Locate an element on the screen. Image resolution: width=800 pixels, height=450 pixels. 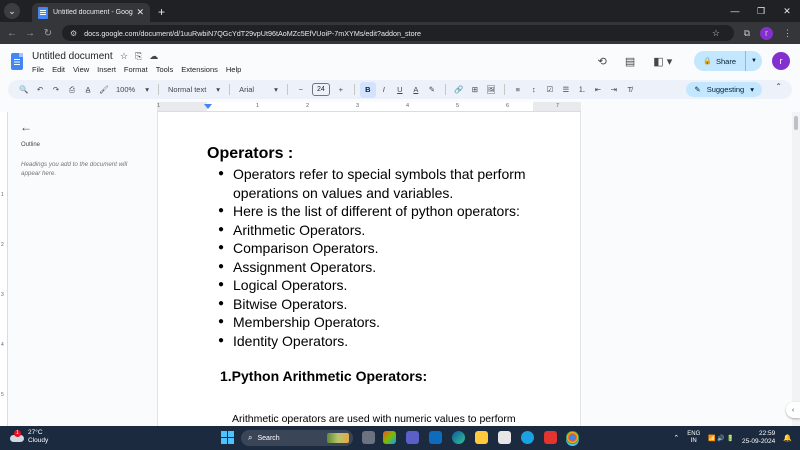
increase-font-size-button: + is located at coordinates (341, 90).